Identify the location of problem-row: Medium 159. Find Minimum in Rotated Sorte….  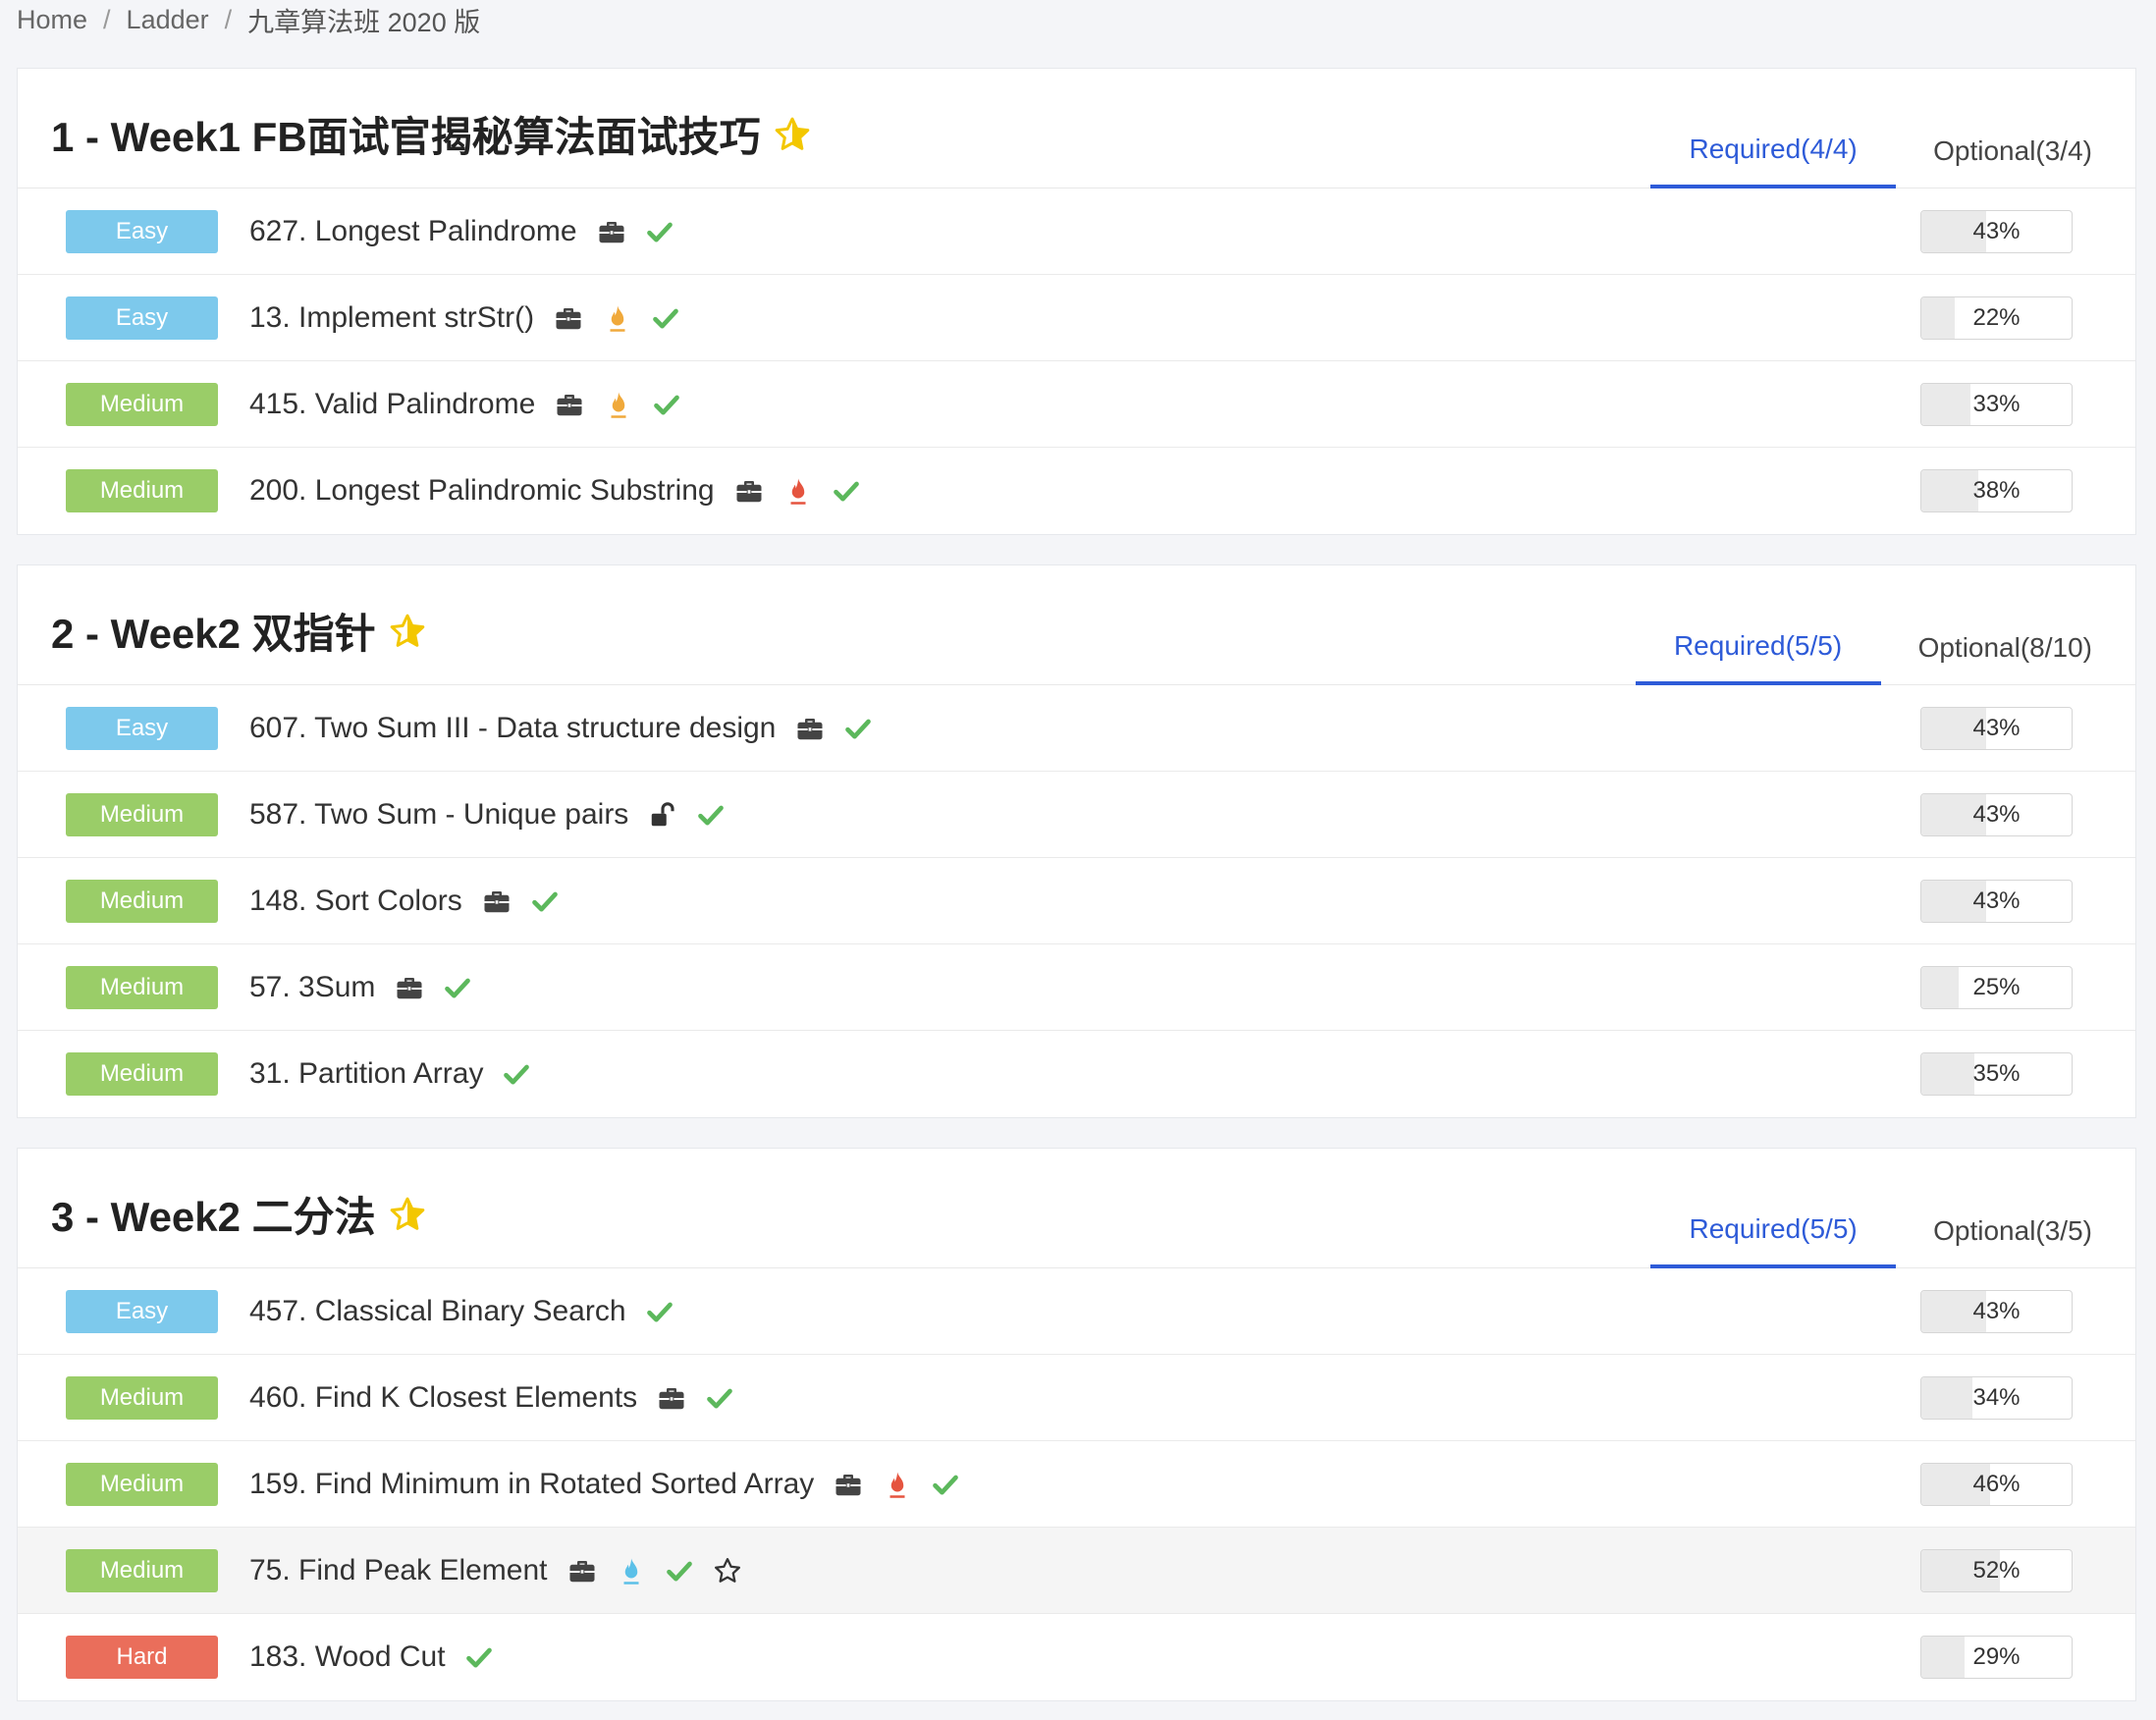
(1077, 1484).